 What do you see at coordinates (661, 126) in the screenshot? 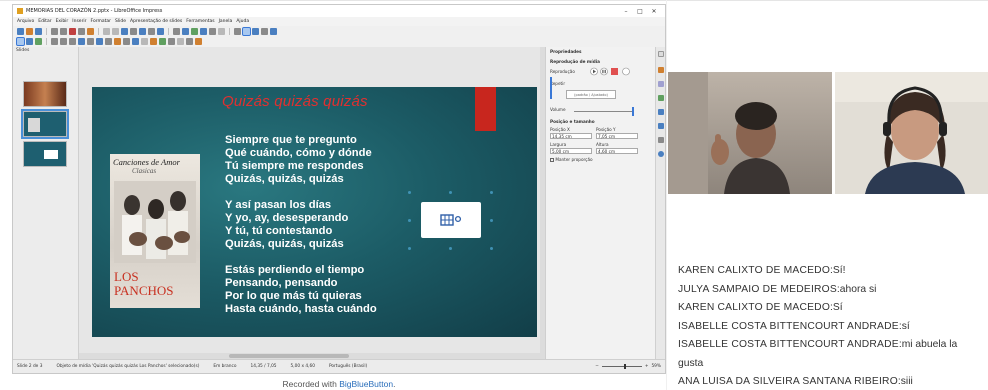
I see `styles-deck-icon` at bounding box center [661, 126].